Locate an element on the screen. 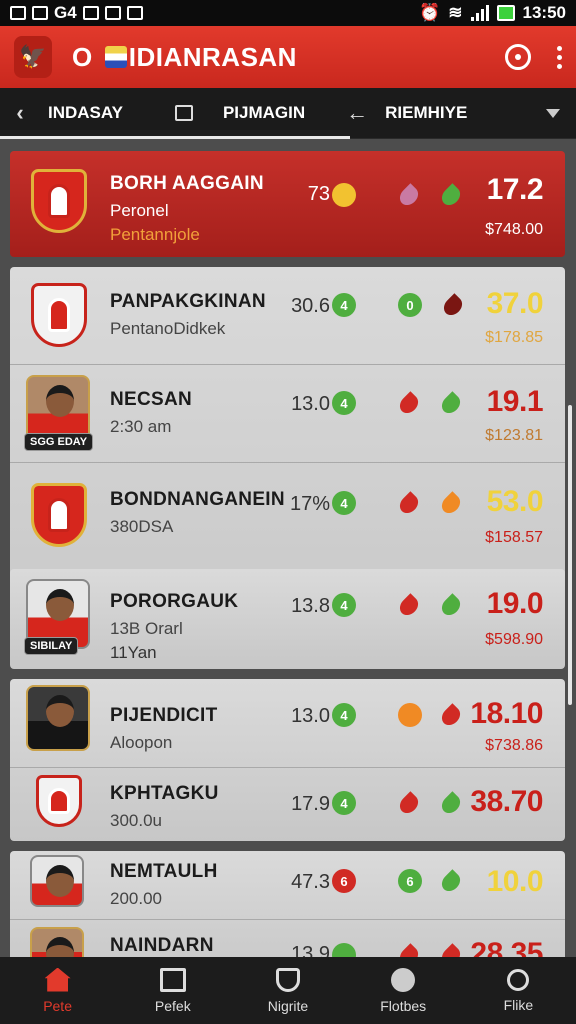 The image size is (576, 1024). tab-calendar-icon is located at coordinates (183, 113).